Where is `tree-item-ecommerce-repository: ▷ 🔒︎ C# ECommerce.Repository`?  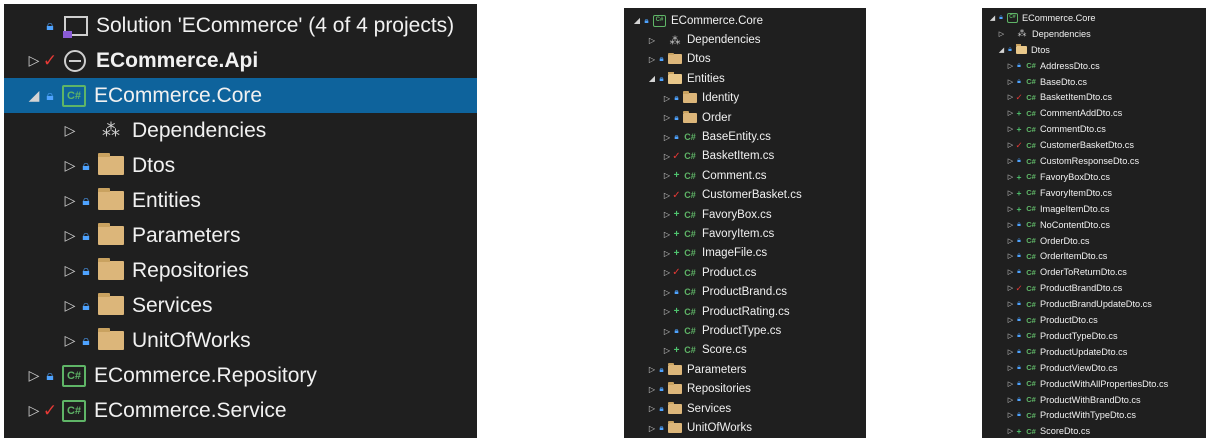
tree-item-ecommerce-repository: ▷ 🔒︎ C# ECommerce.Repository is located at coordinates (240, 375).